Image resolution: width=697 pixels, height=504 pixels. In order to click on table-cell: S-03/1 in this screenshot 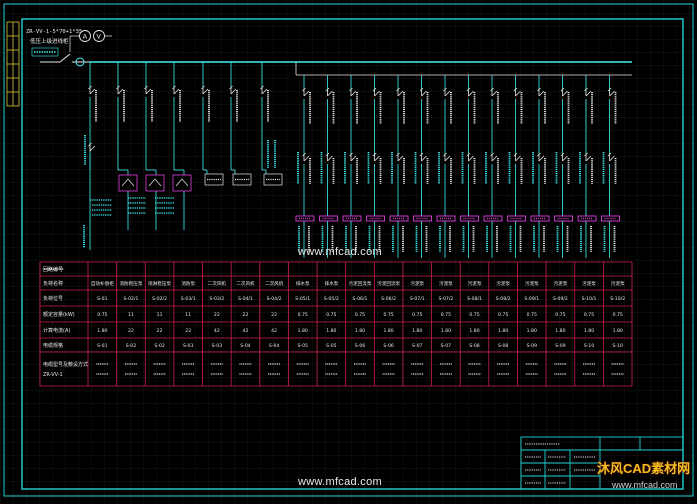, I will do `click(188, 299)`.